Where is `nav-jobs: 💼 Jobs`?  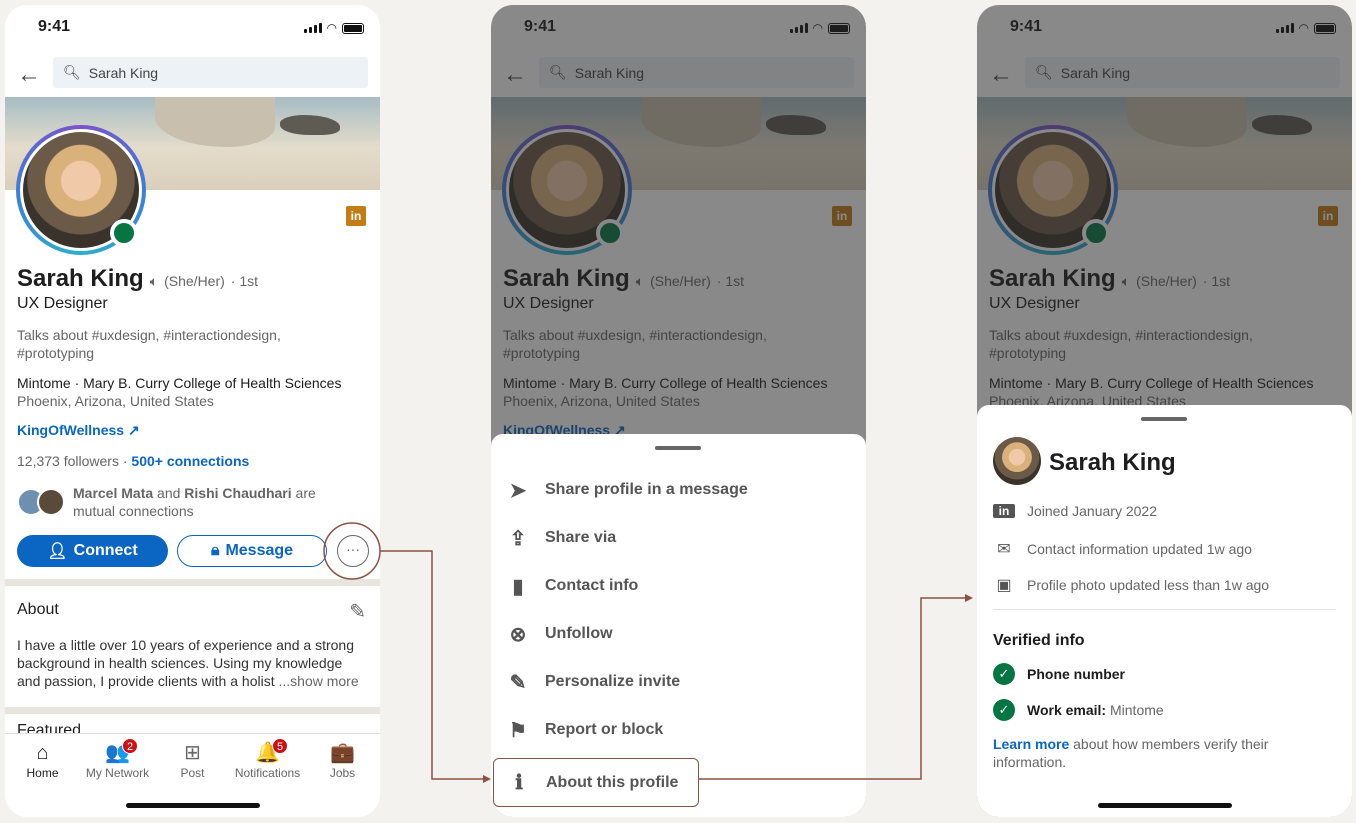
nav-jobs: 💼 Jobs is located at coordinates (342, 763).